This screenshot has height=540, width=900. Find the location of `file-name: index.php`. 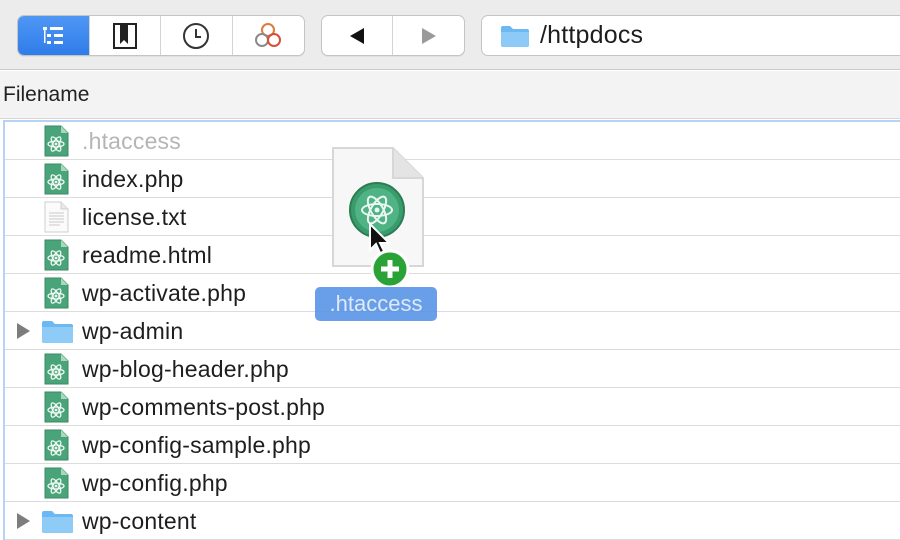

file-name: index.php is located at coordinates (133, 179).